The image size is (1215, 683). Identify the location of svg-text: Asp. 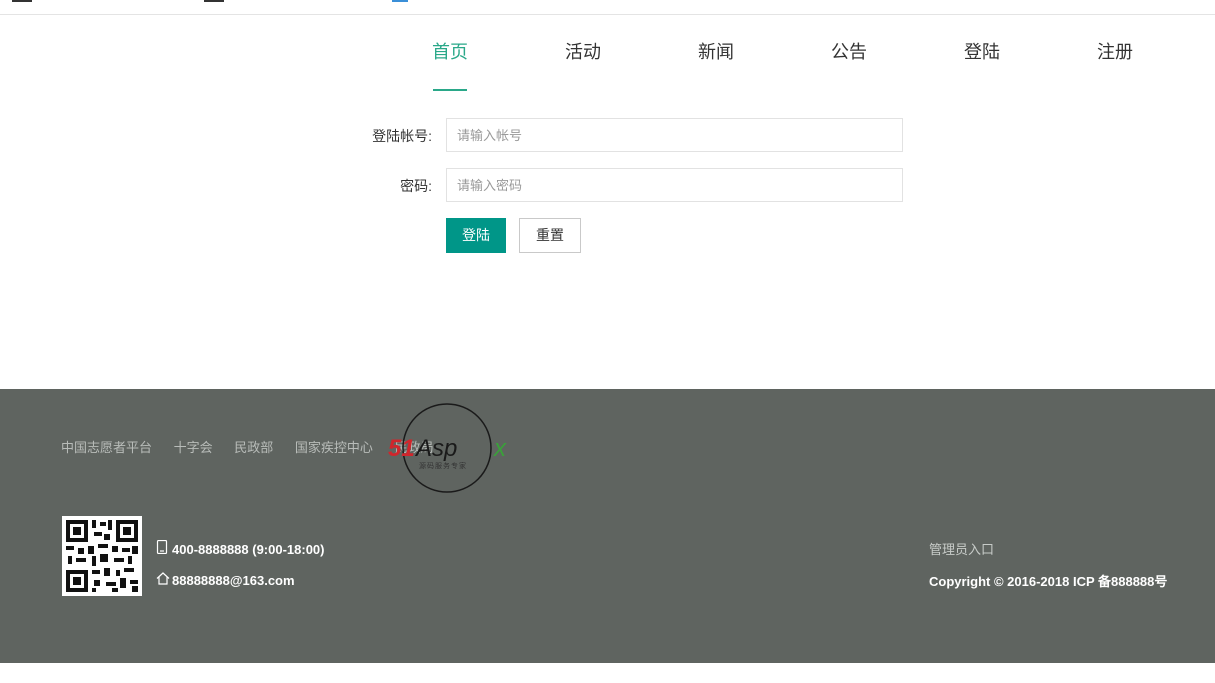
(435, 448).